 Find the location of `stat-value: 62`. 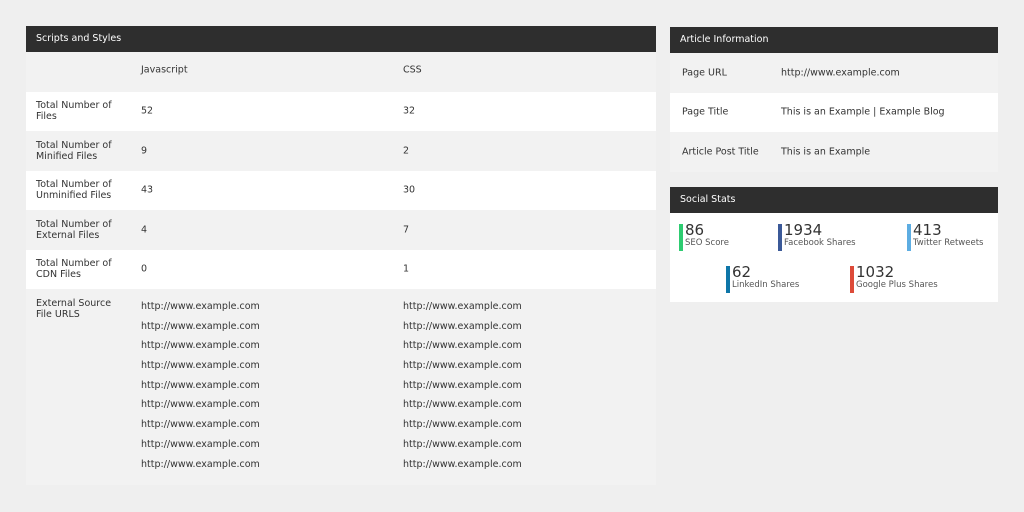

stat-value: 62 is located at coordinates (742, 272).